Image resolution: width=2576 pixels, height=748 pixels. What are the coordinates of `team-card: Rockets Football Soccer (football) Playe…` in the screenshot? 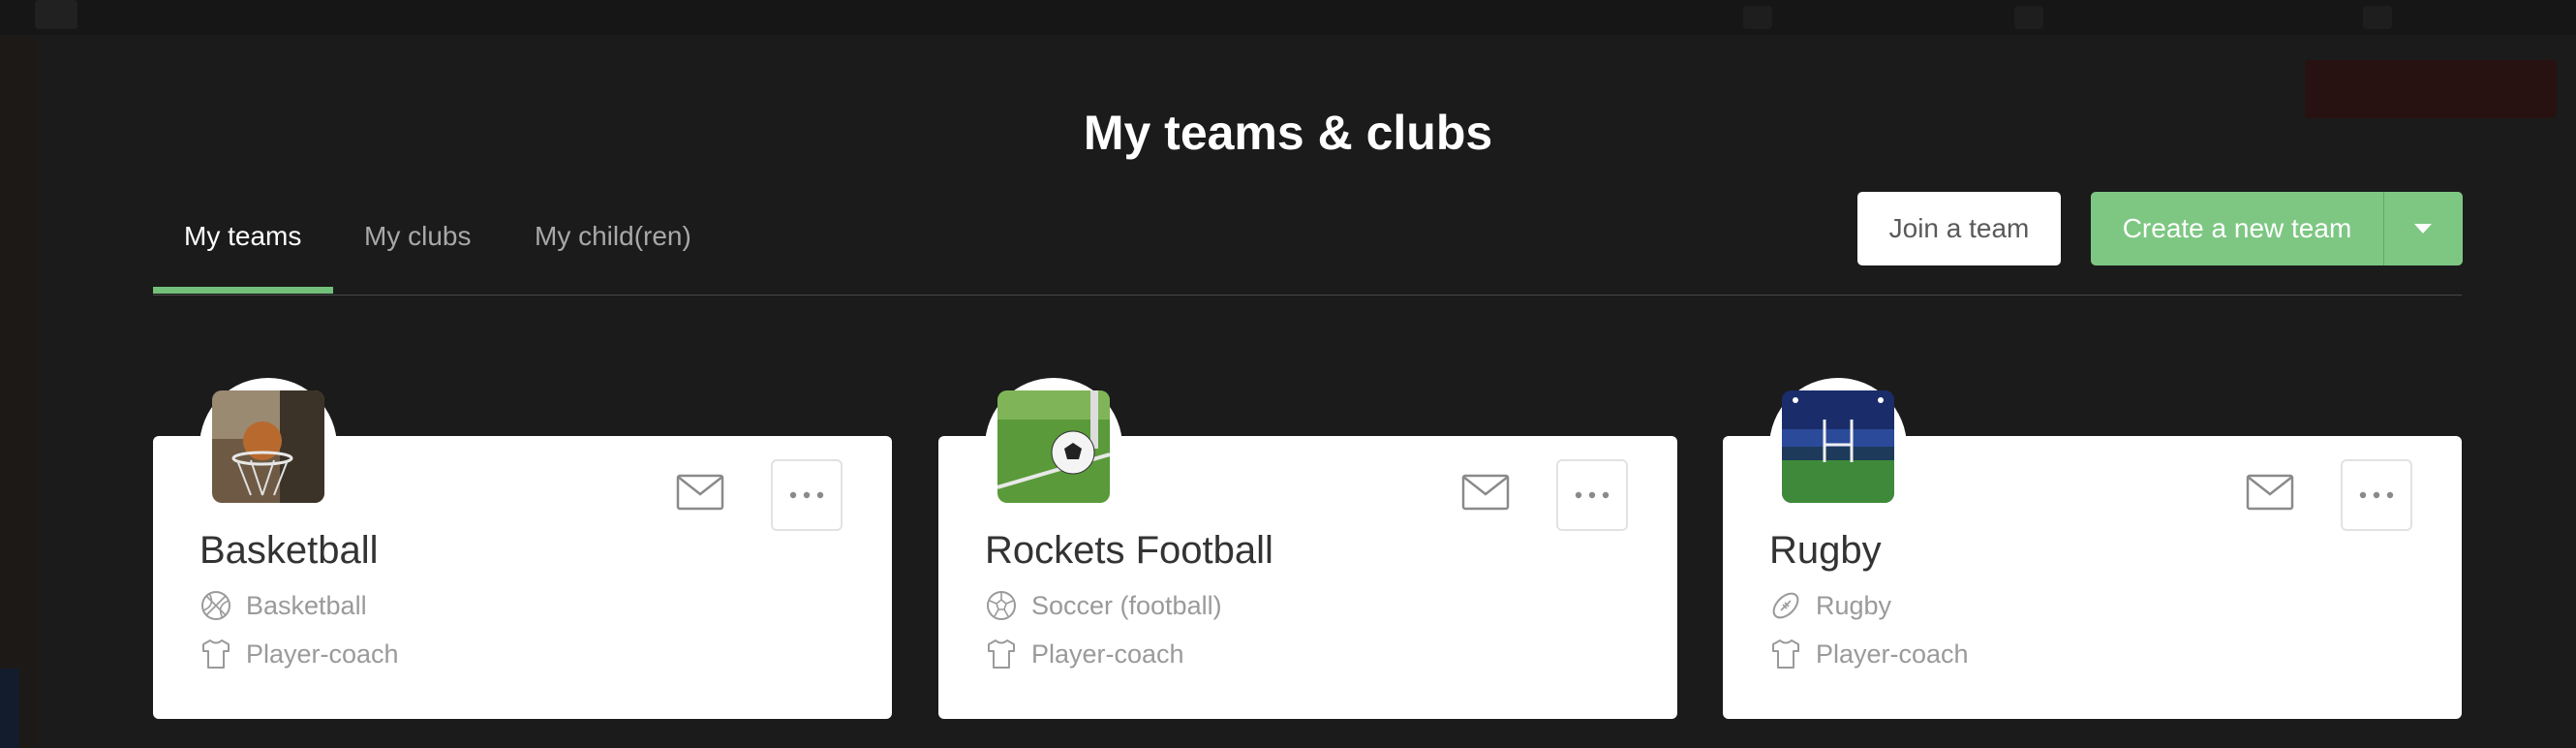 It's located at (1307, 548).